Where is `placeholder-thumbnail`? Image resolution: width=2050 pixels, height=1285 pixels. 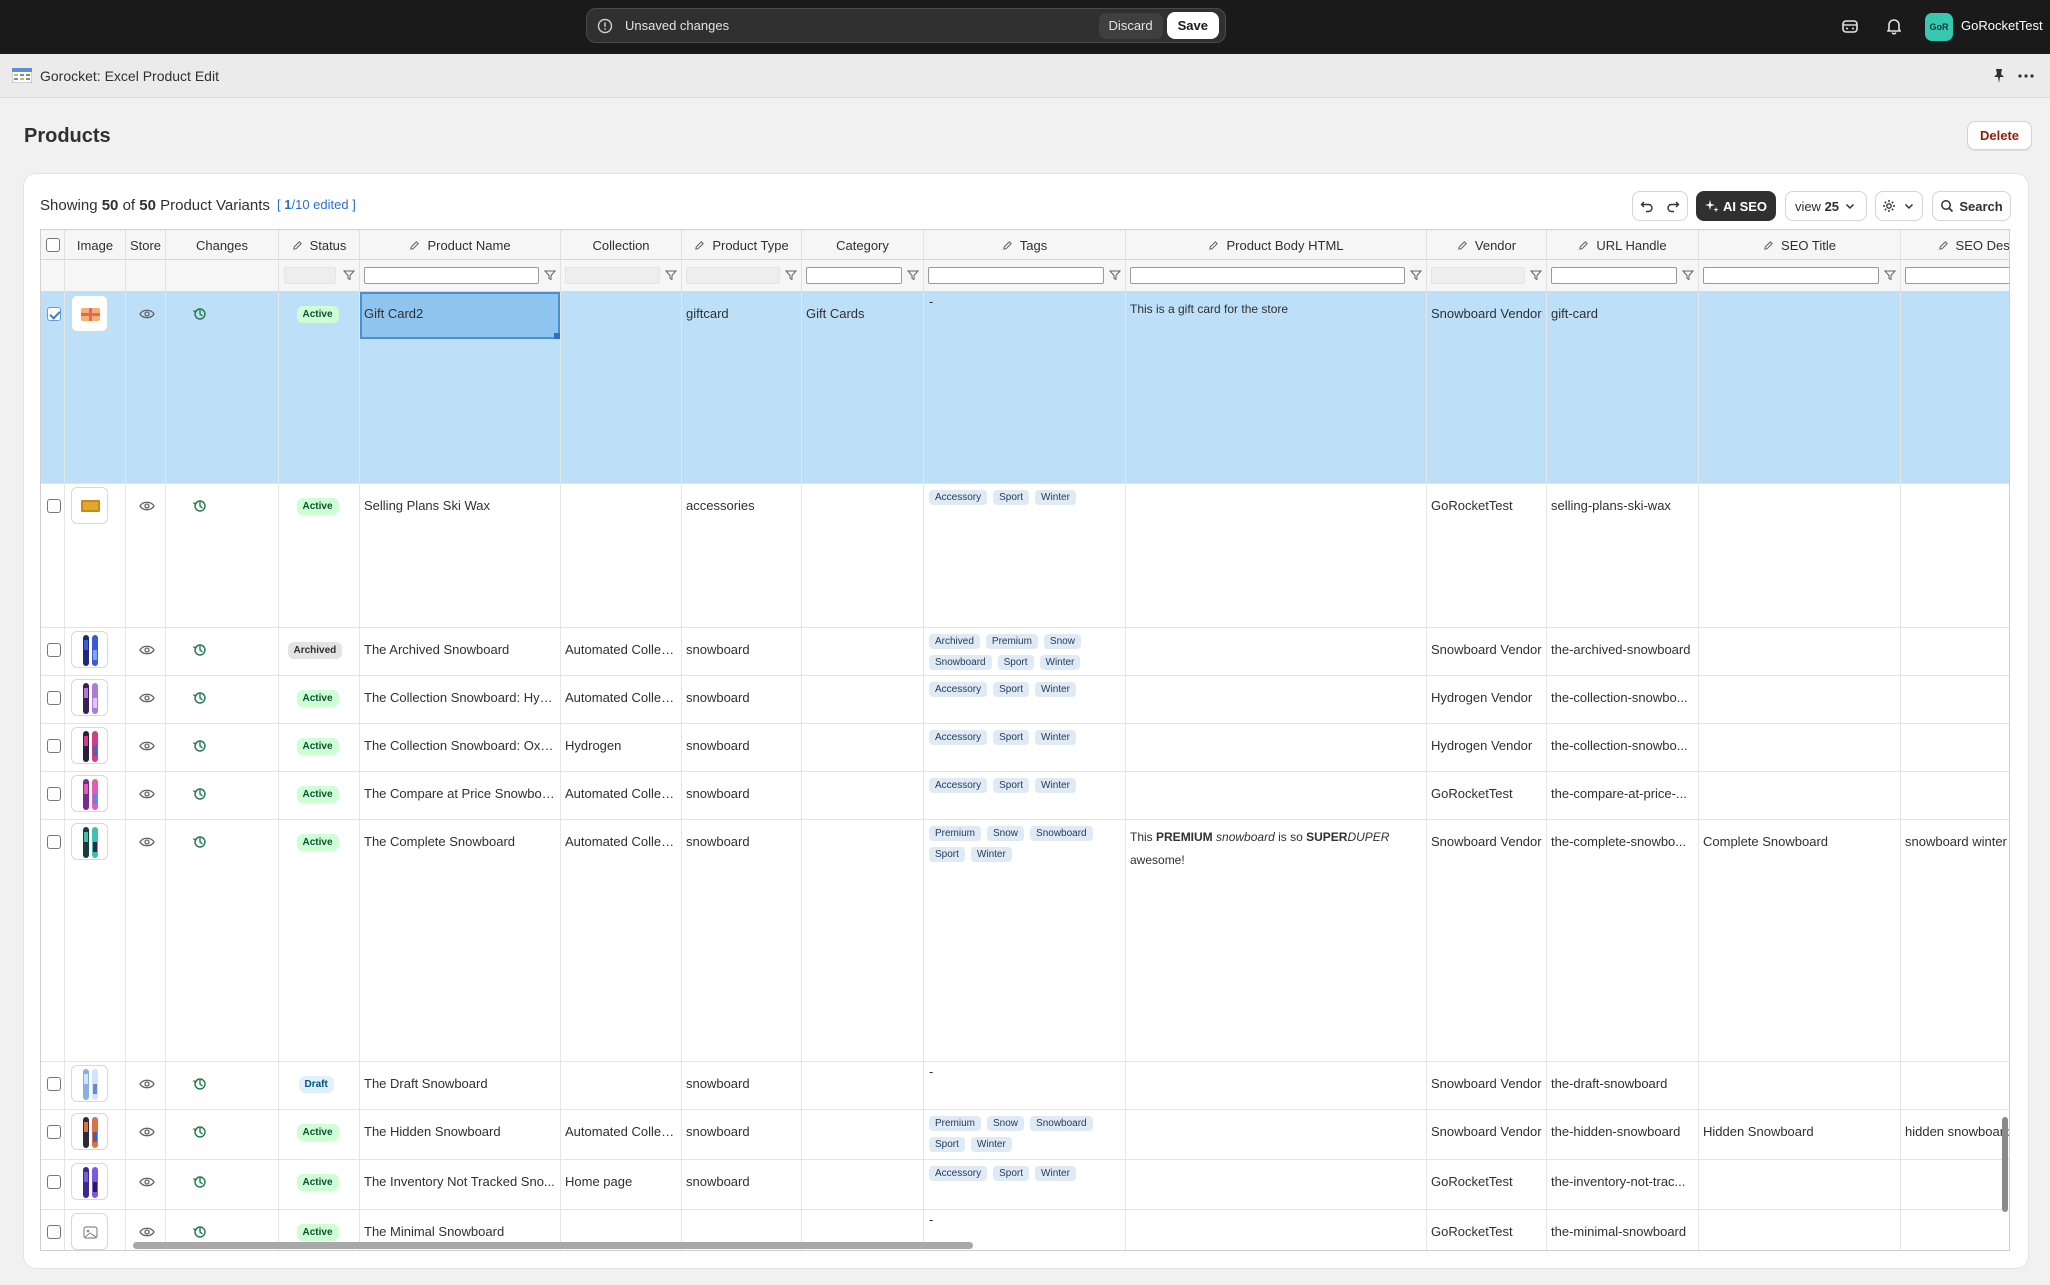 placeholder-thumbnail is located at coordinates (89, 1231).